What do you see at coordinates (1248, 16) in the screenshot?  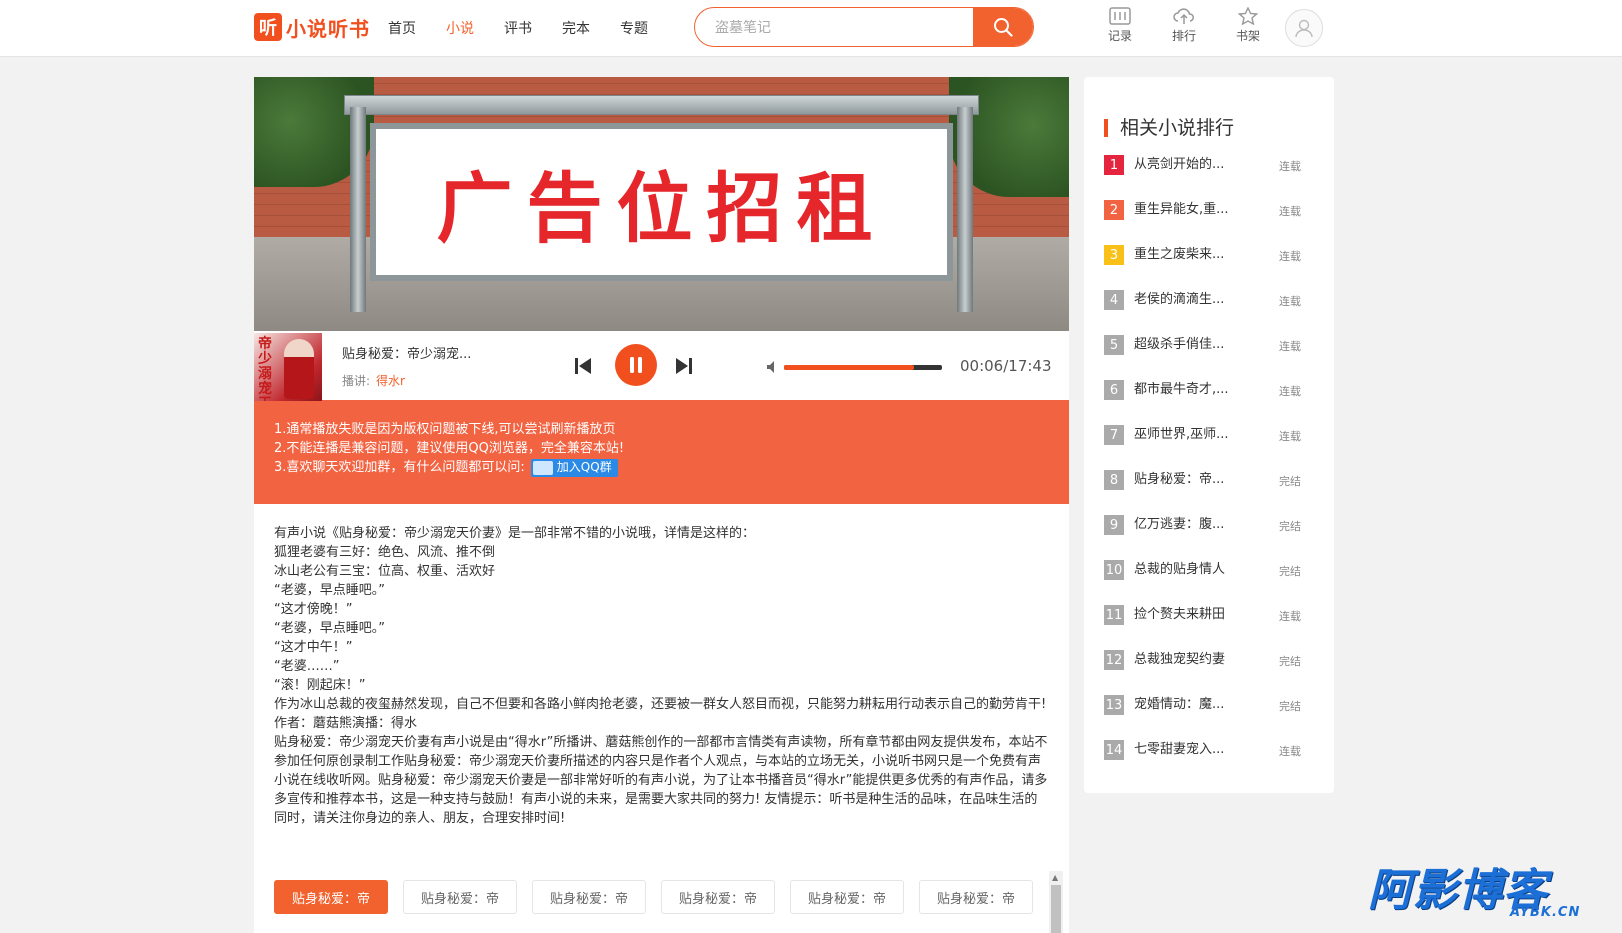 I see `star-icon` at bounding box center [1248, 16].